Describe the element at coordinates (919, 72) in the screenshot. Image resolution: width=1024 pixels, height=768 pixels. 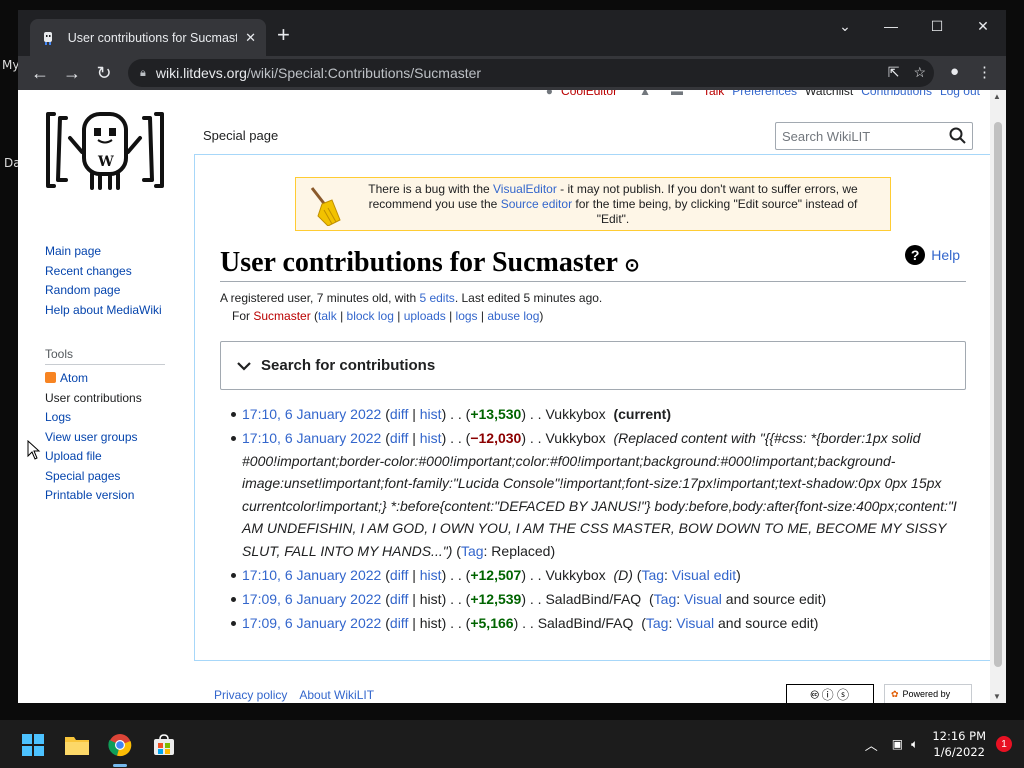
I see `bookmark-star-icon: ☆` at that location.